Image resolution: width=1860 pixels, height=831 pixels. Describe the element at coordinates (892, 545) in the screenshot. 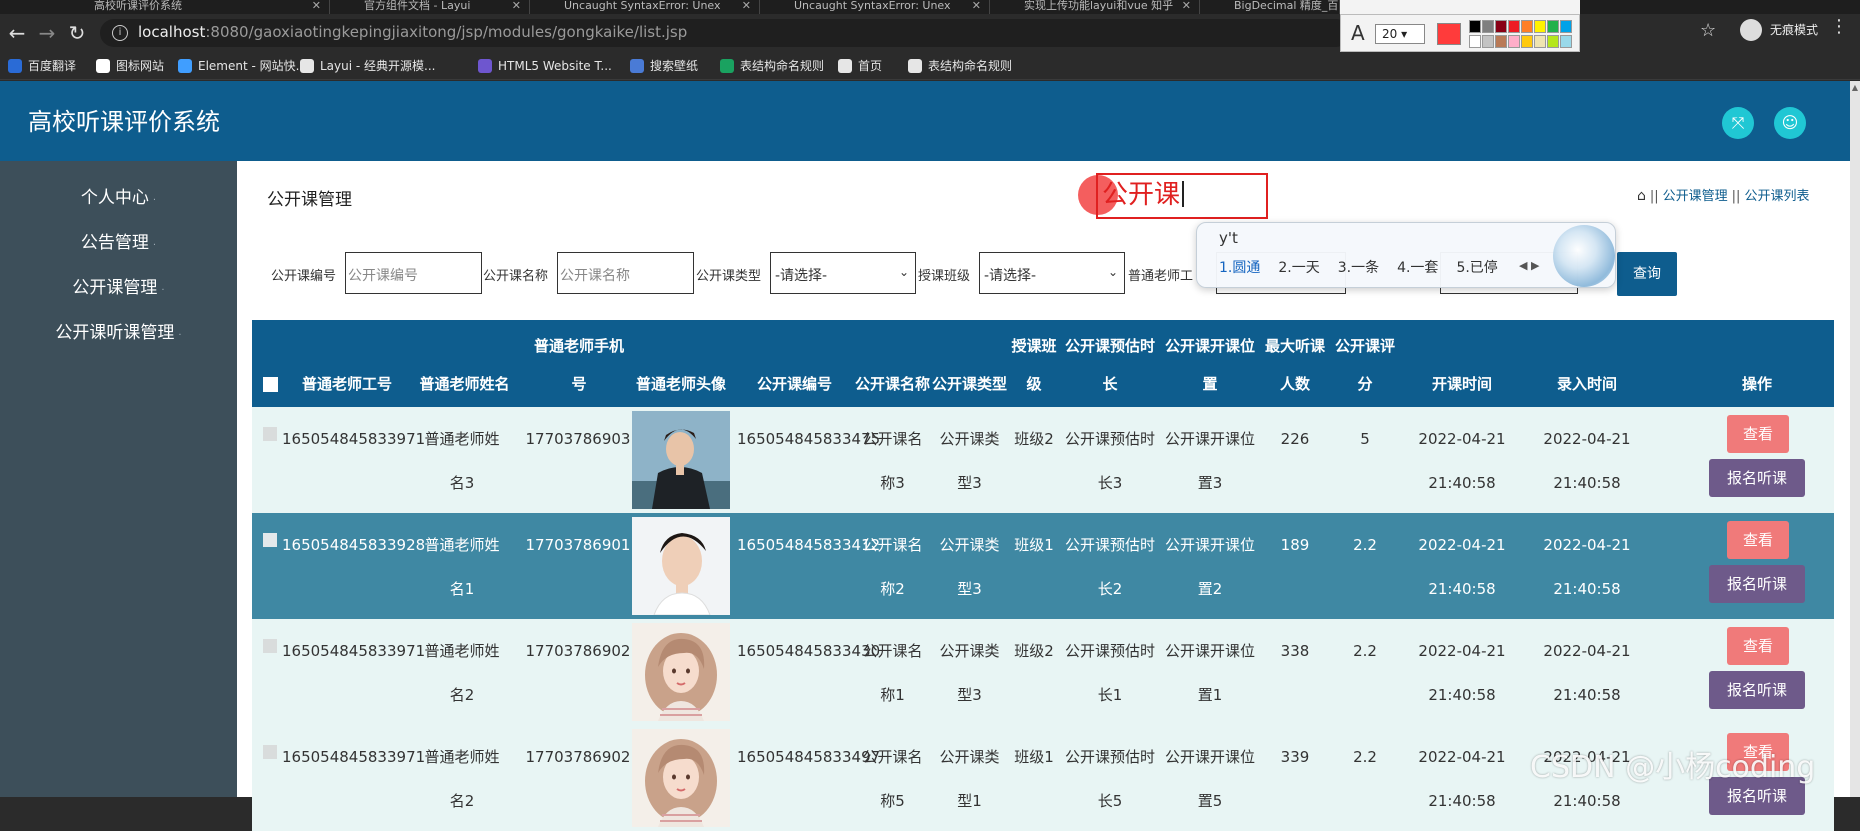

I see `cell-text: 公开课名` at that location.